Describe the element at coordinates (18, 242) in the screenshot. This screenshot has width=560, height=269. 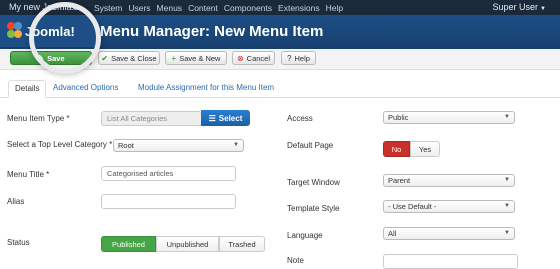
I see `status-label: Status` at that location.